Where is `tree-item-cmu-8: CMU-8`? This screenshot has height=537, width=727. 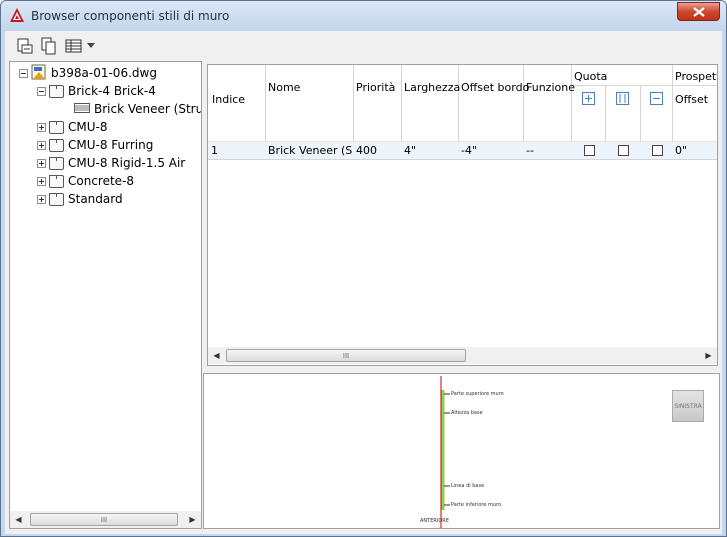 tree-item-cmu-8: CMU-8 is located at coordinates (72, 127).